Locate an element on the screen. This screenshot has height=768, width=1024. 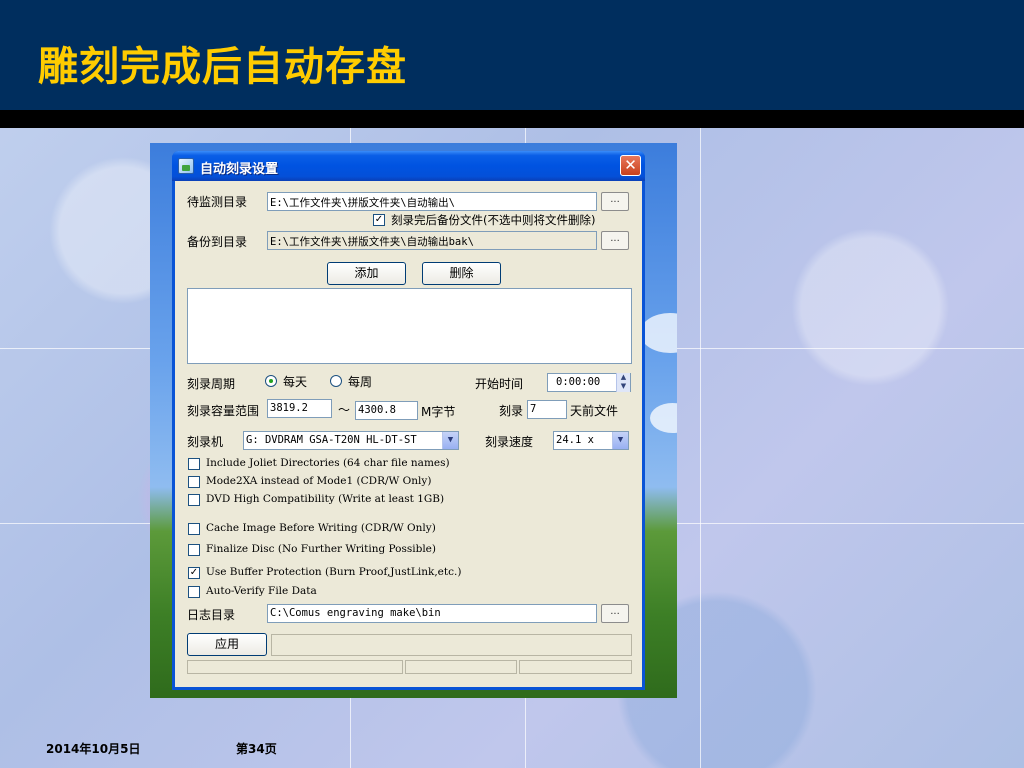
option-checkbox-dvd-compat is located at coordinates (194, 500).